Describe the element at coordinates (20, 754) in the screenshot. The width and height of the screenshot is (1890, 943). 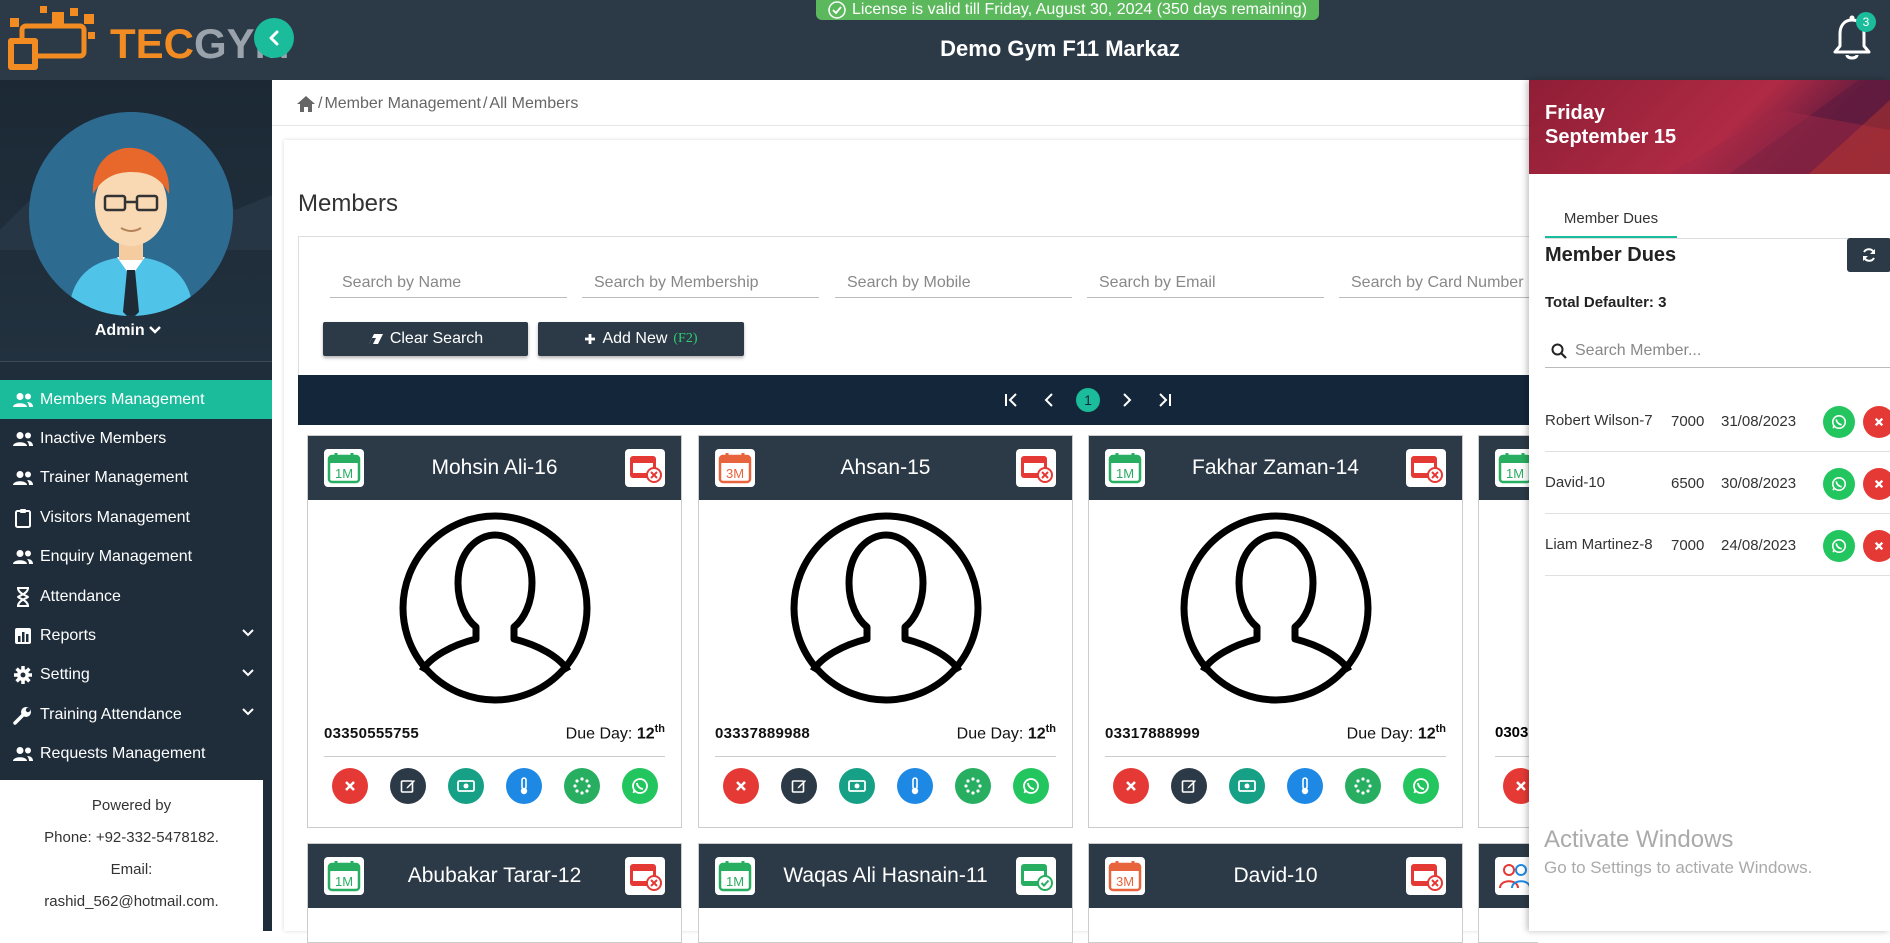
I see `users-icon` at that location.